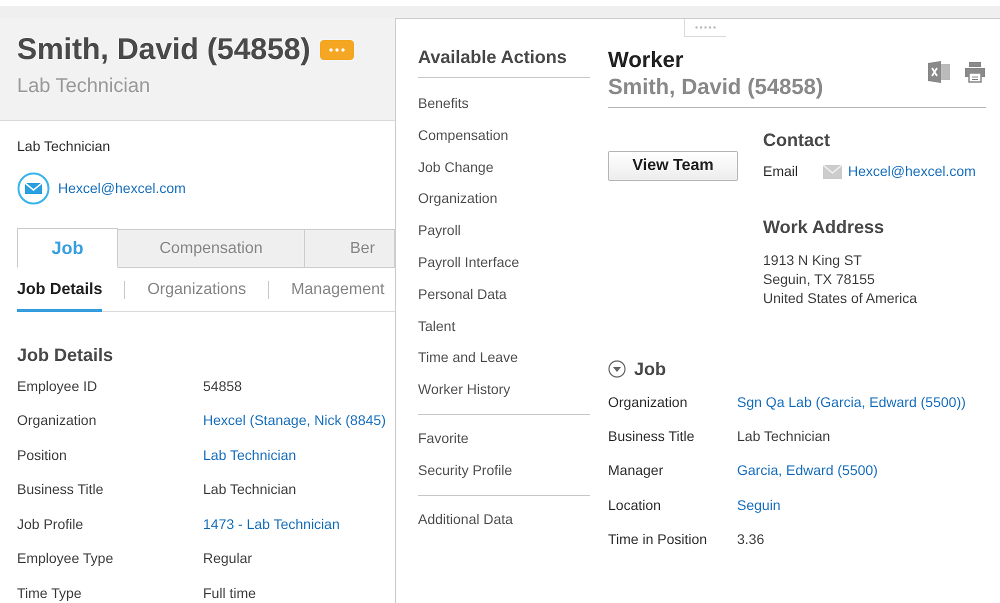  What do you see at coordinates (50, 593) in the screenshot?
I see `field-label: Time Type` at bounding box center [50, 593].